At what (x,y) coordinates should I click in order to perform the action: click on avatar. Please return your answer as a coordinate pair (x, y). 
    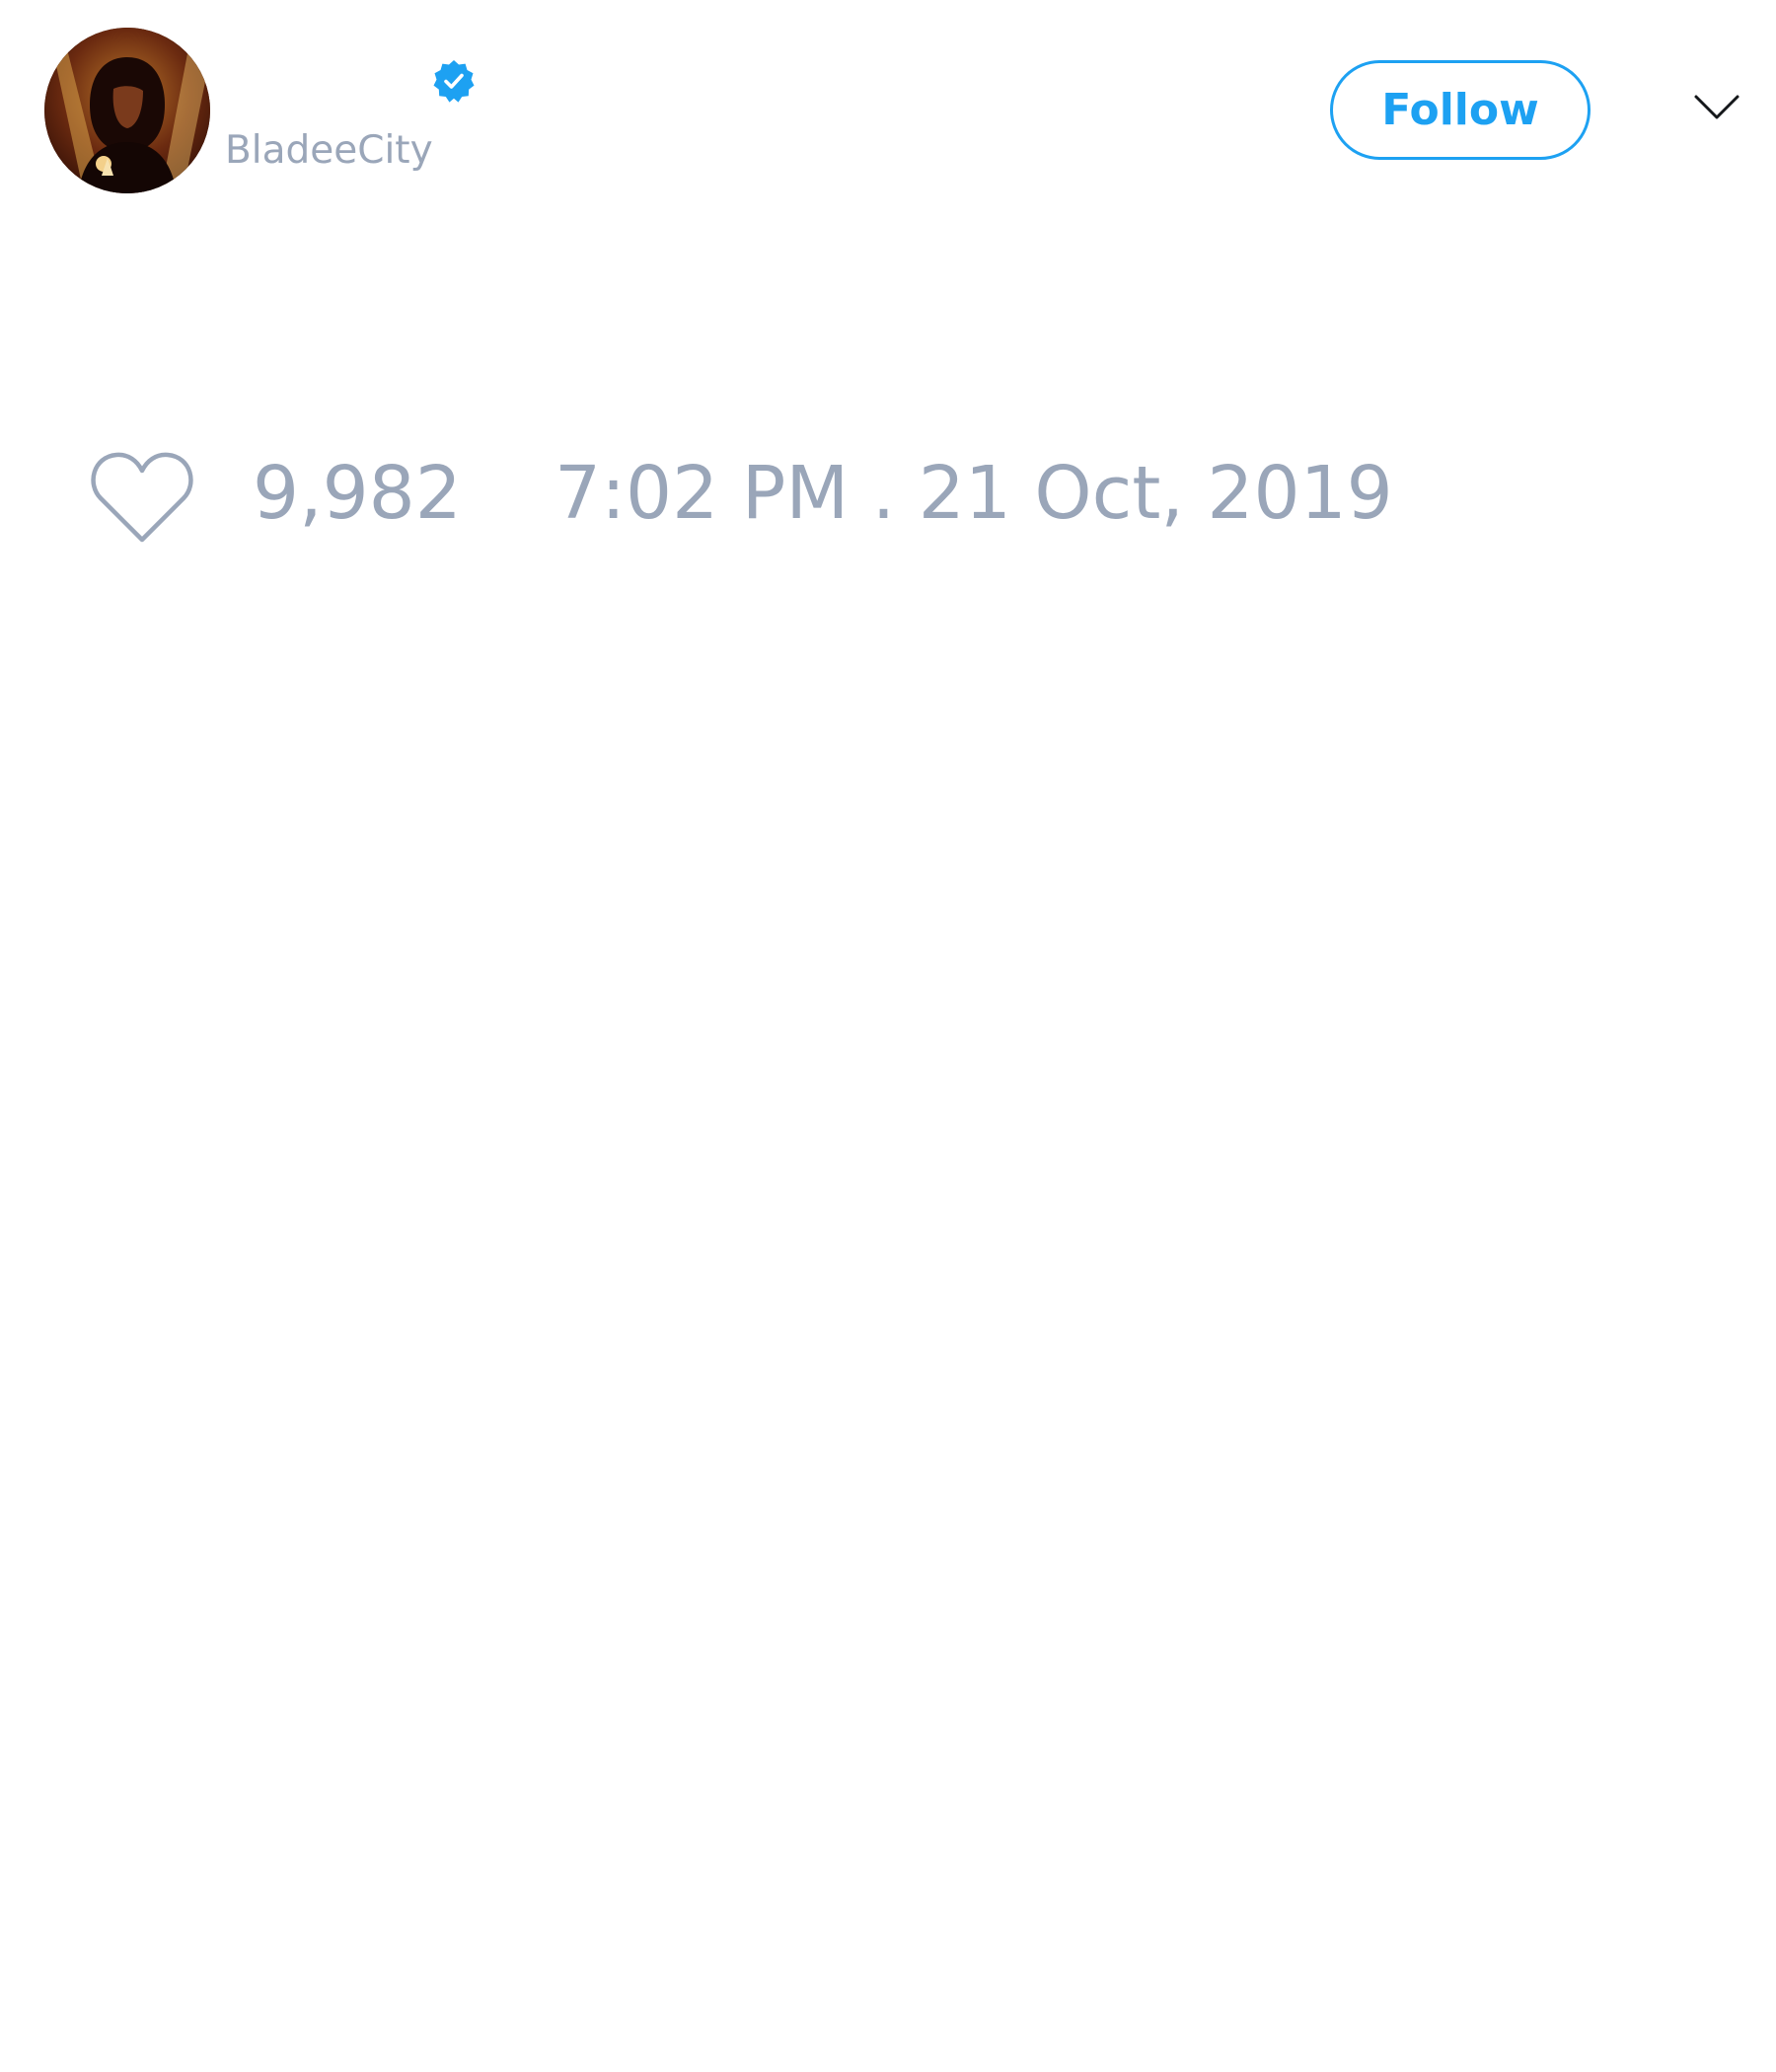
    Looking at the image, I should click on (127, 111).